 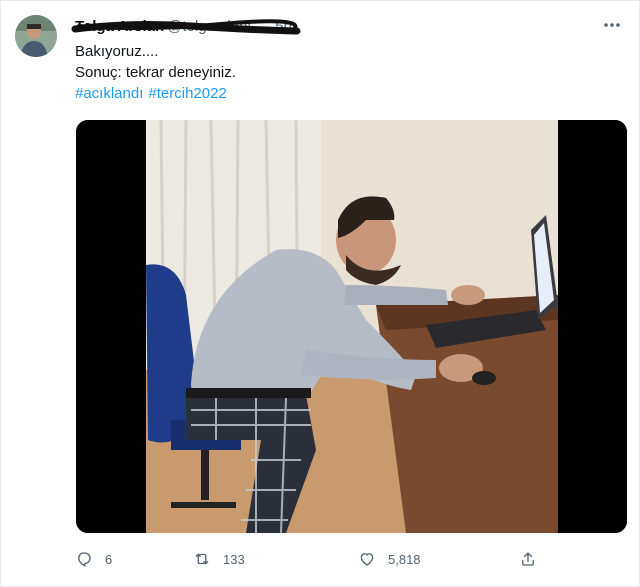 What do you see at coordinates (109, 93) in the screenshot?
I see `hashtag-link: #acıklandı` at bounding box center [109, 93].